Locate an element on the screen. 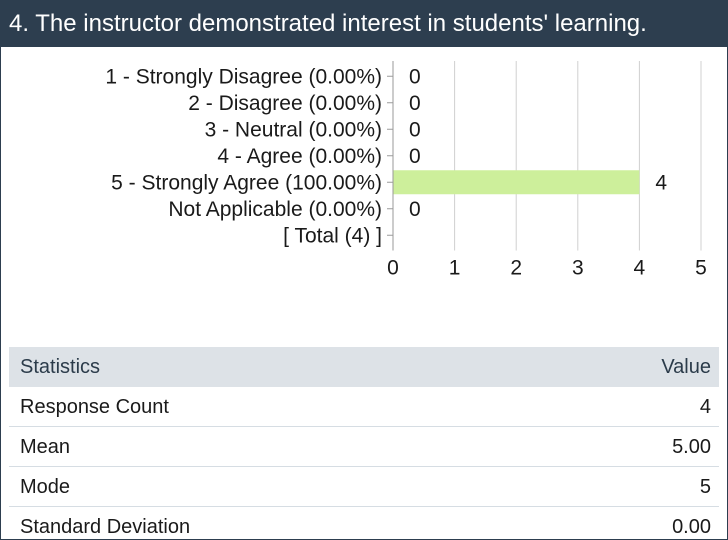  statistics-row-mean: Mean 5.00 is located at coordinates (364, 447).